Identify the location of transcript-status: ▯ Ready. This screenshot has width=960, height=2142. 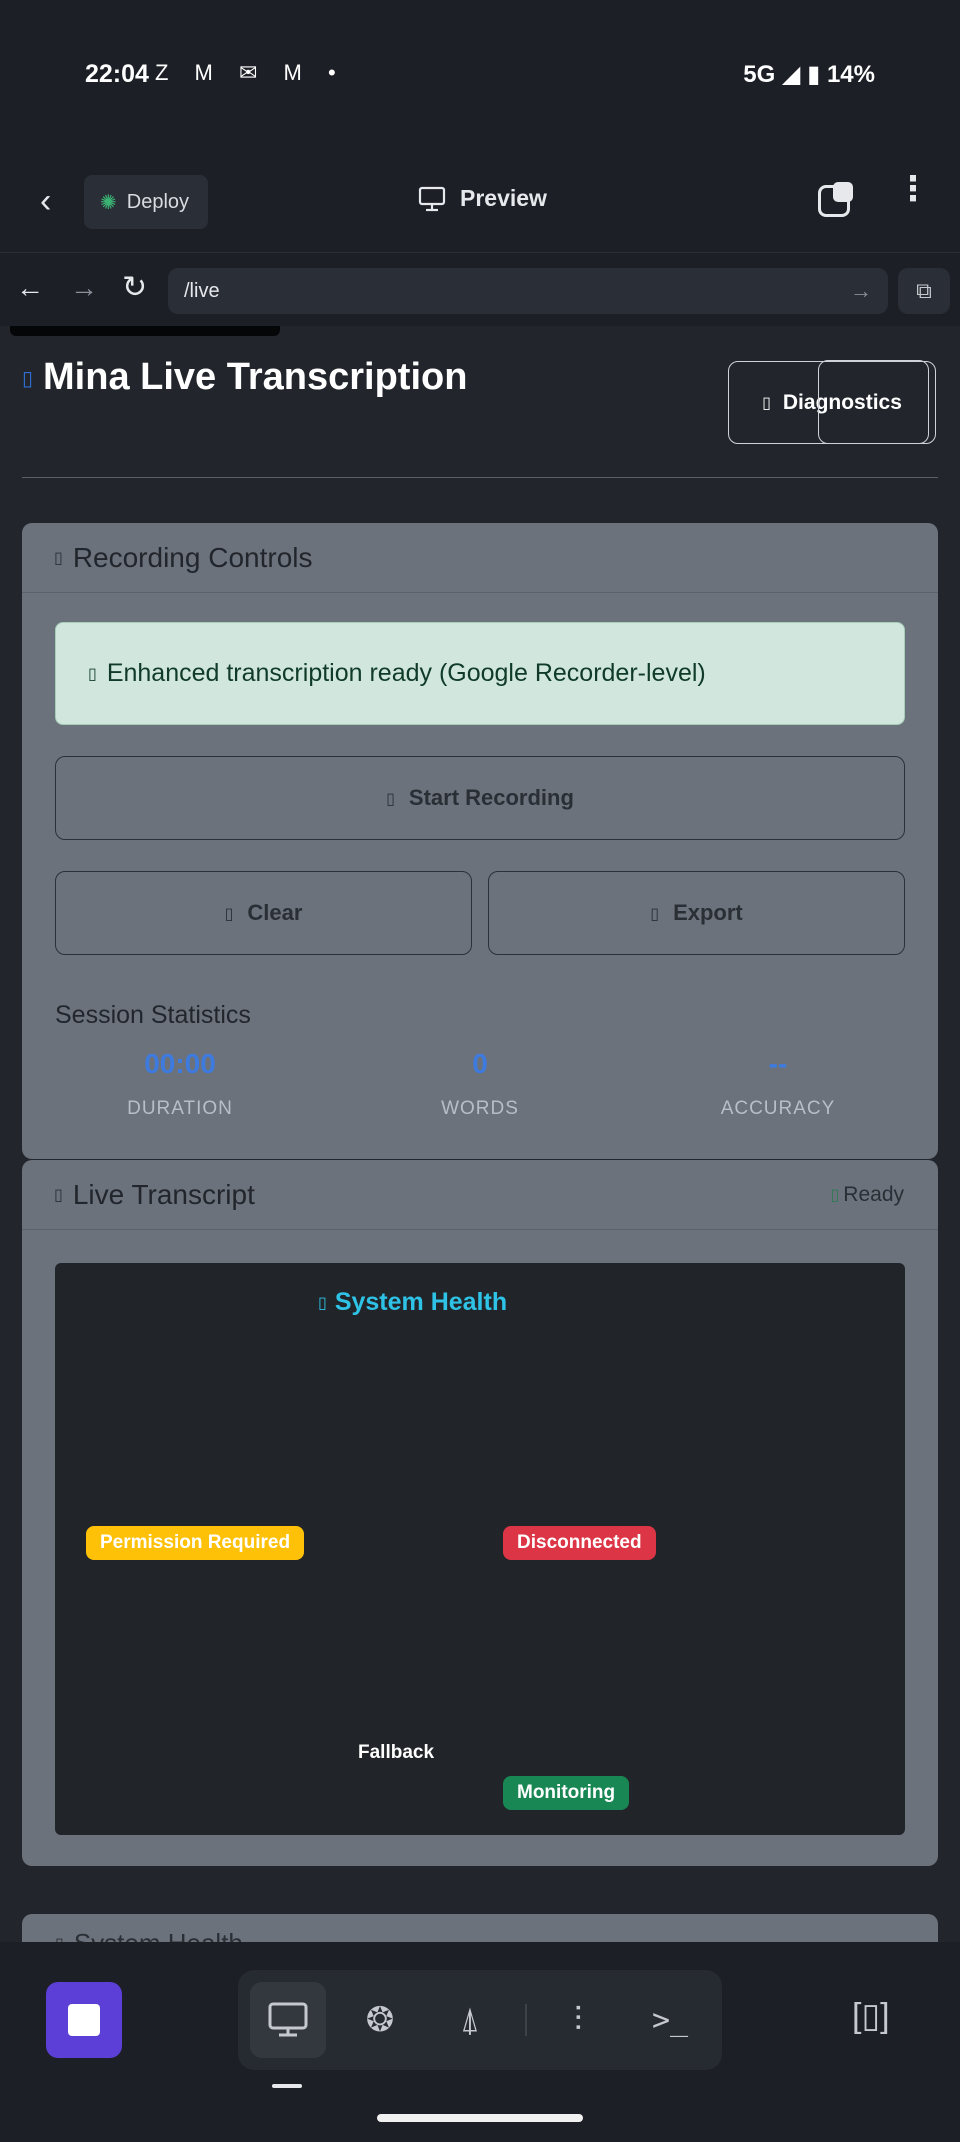
(867, 1195).